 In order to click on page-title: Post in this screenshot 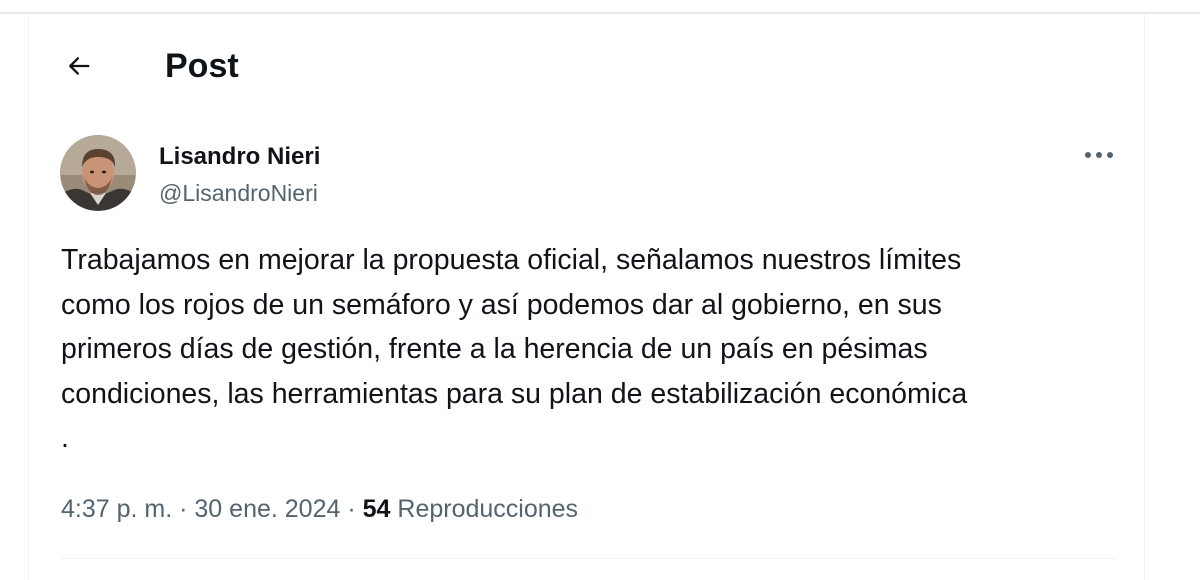, I will do `click(202, 66)`.